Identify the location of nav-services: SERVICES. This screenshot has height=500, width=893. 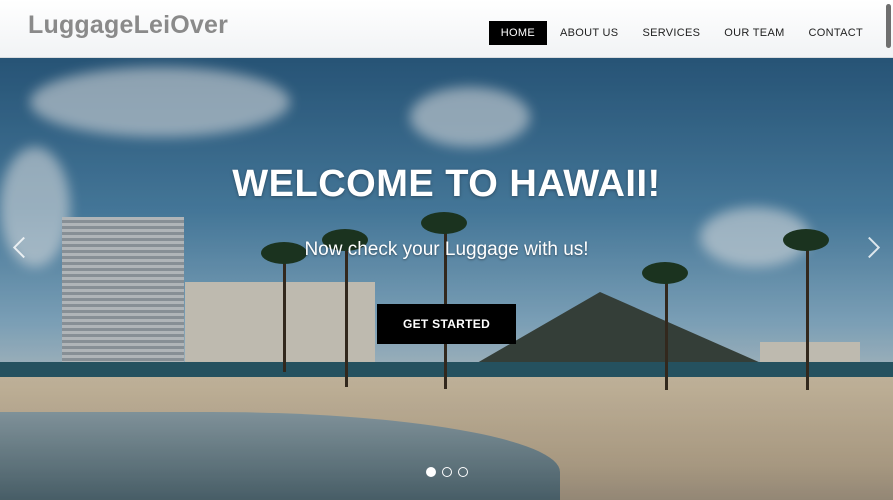
(671, 33).